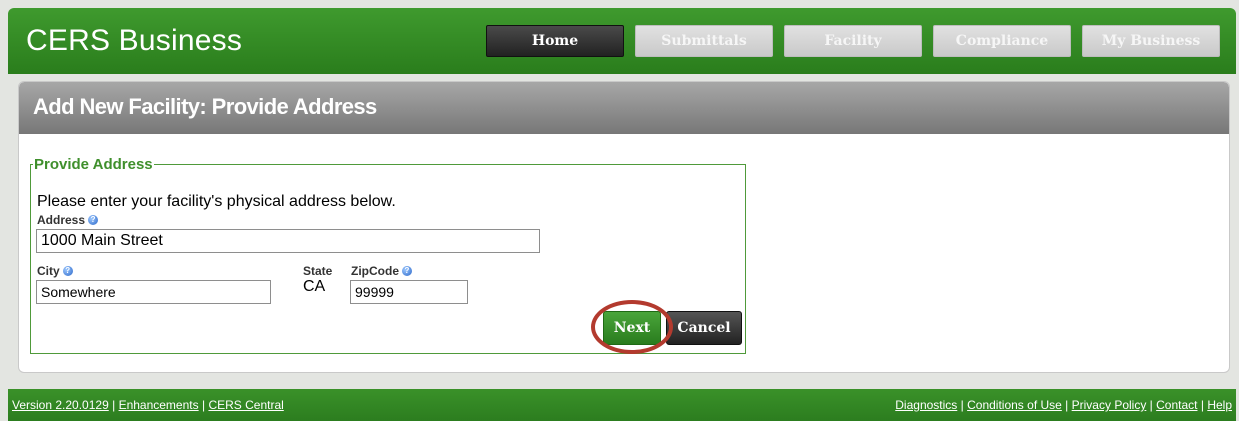 This screenshot has height=421, width=1239. What do you see at coordinates (159, 405) in the screenshot?
I see `enhancements-link: Enhancements` at bounding box center [159, 405].